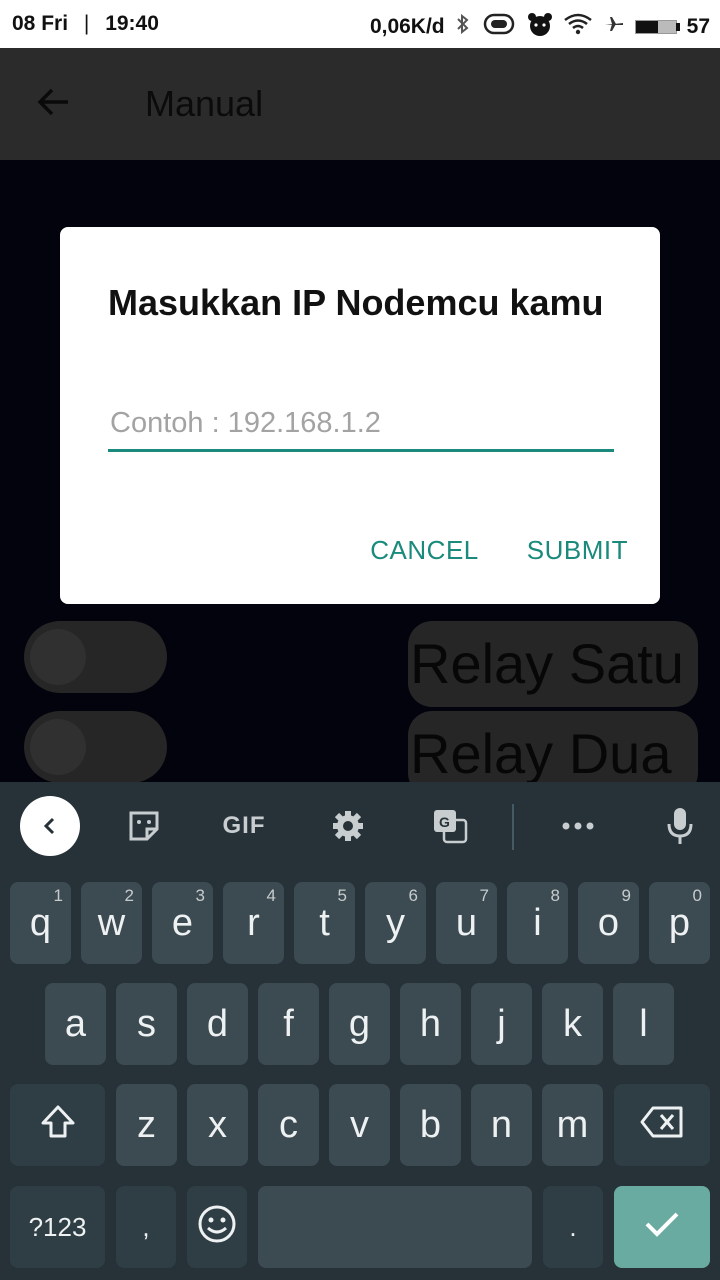 This screenshot has width=720, height=1280. What do you see at coordinates (54, 102) in the screenshot?
I see `arrow-left-icon` at bounding box center [54, 102].